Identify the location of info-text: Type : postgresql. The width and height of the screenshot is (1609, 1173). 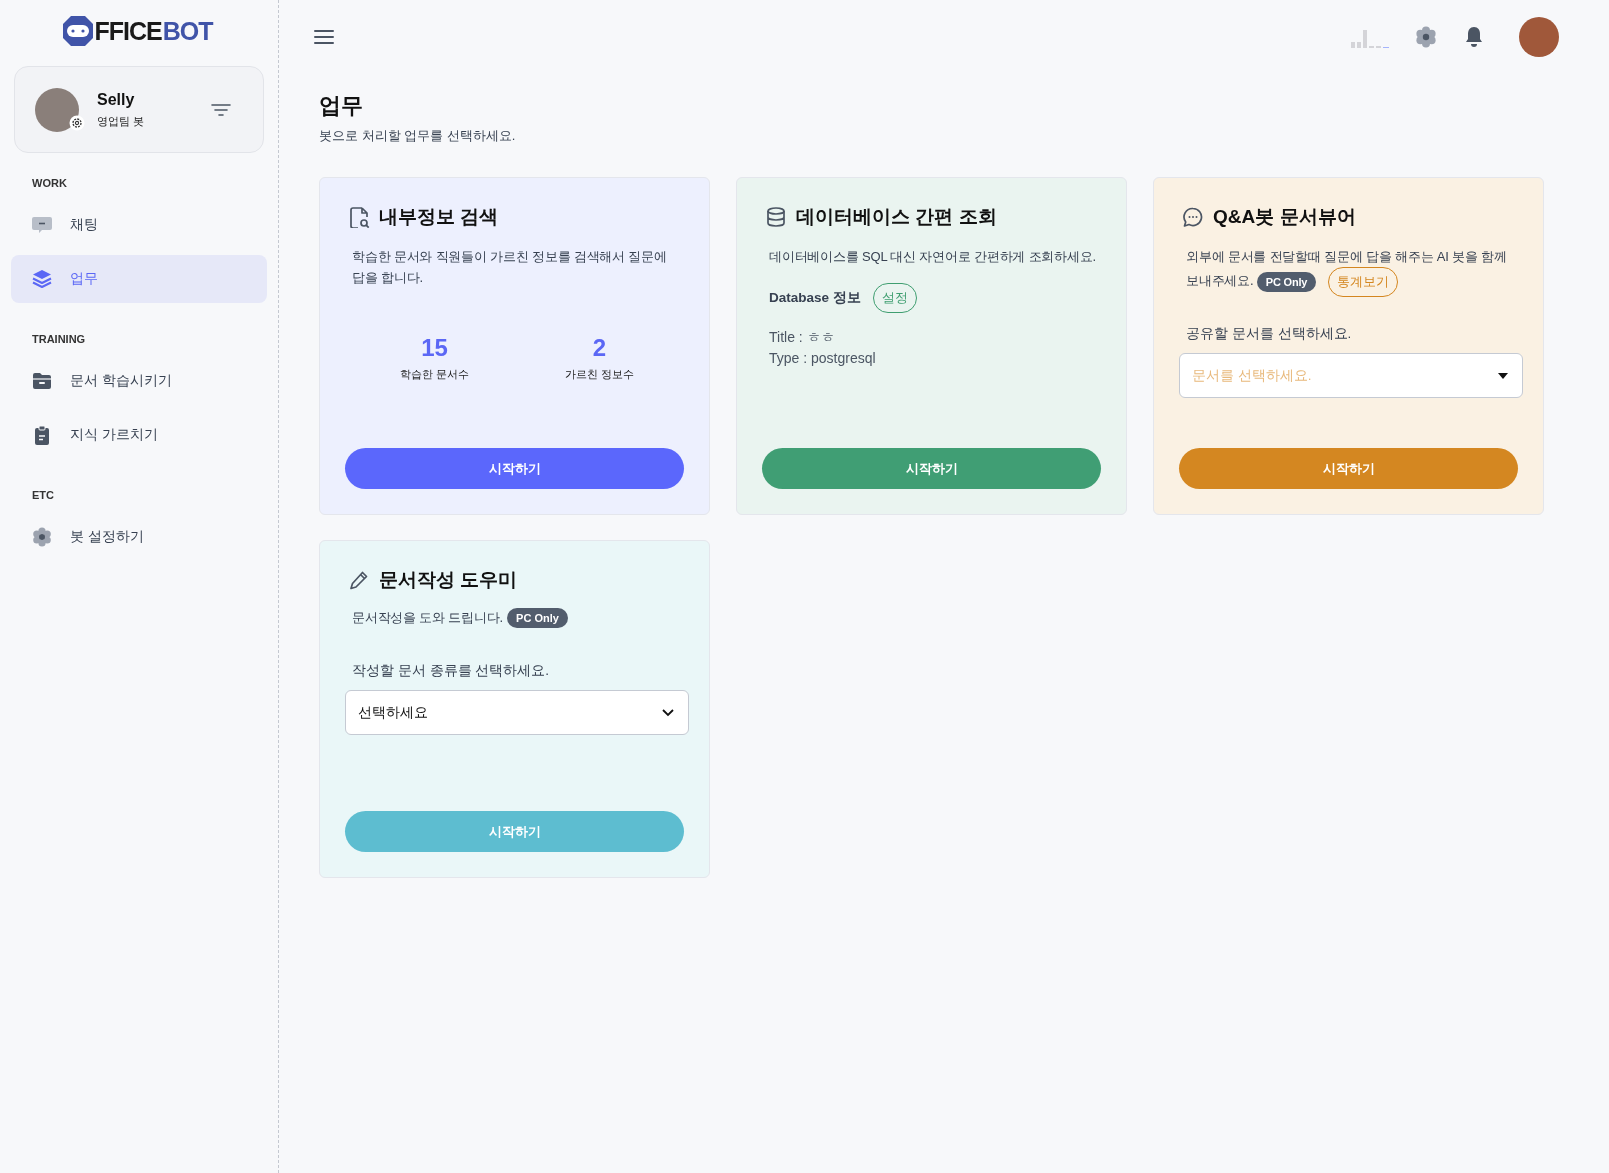
(823, 358).